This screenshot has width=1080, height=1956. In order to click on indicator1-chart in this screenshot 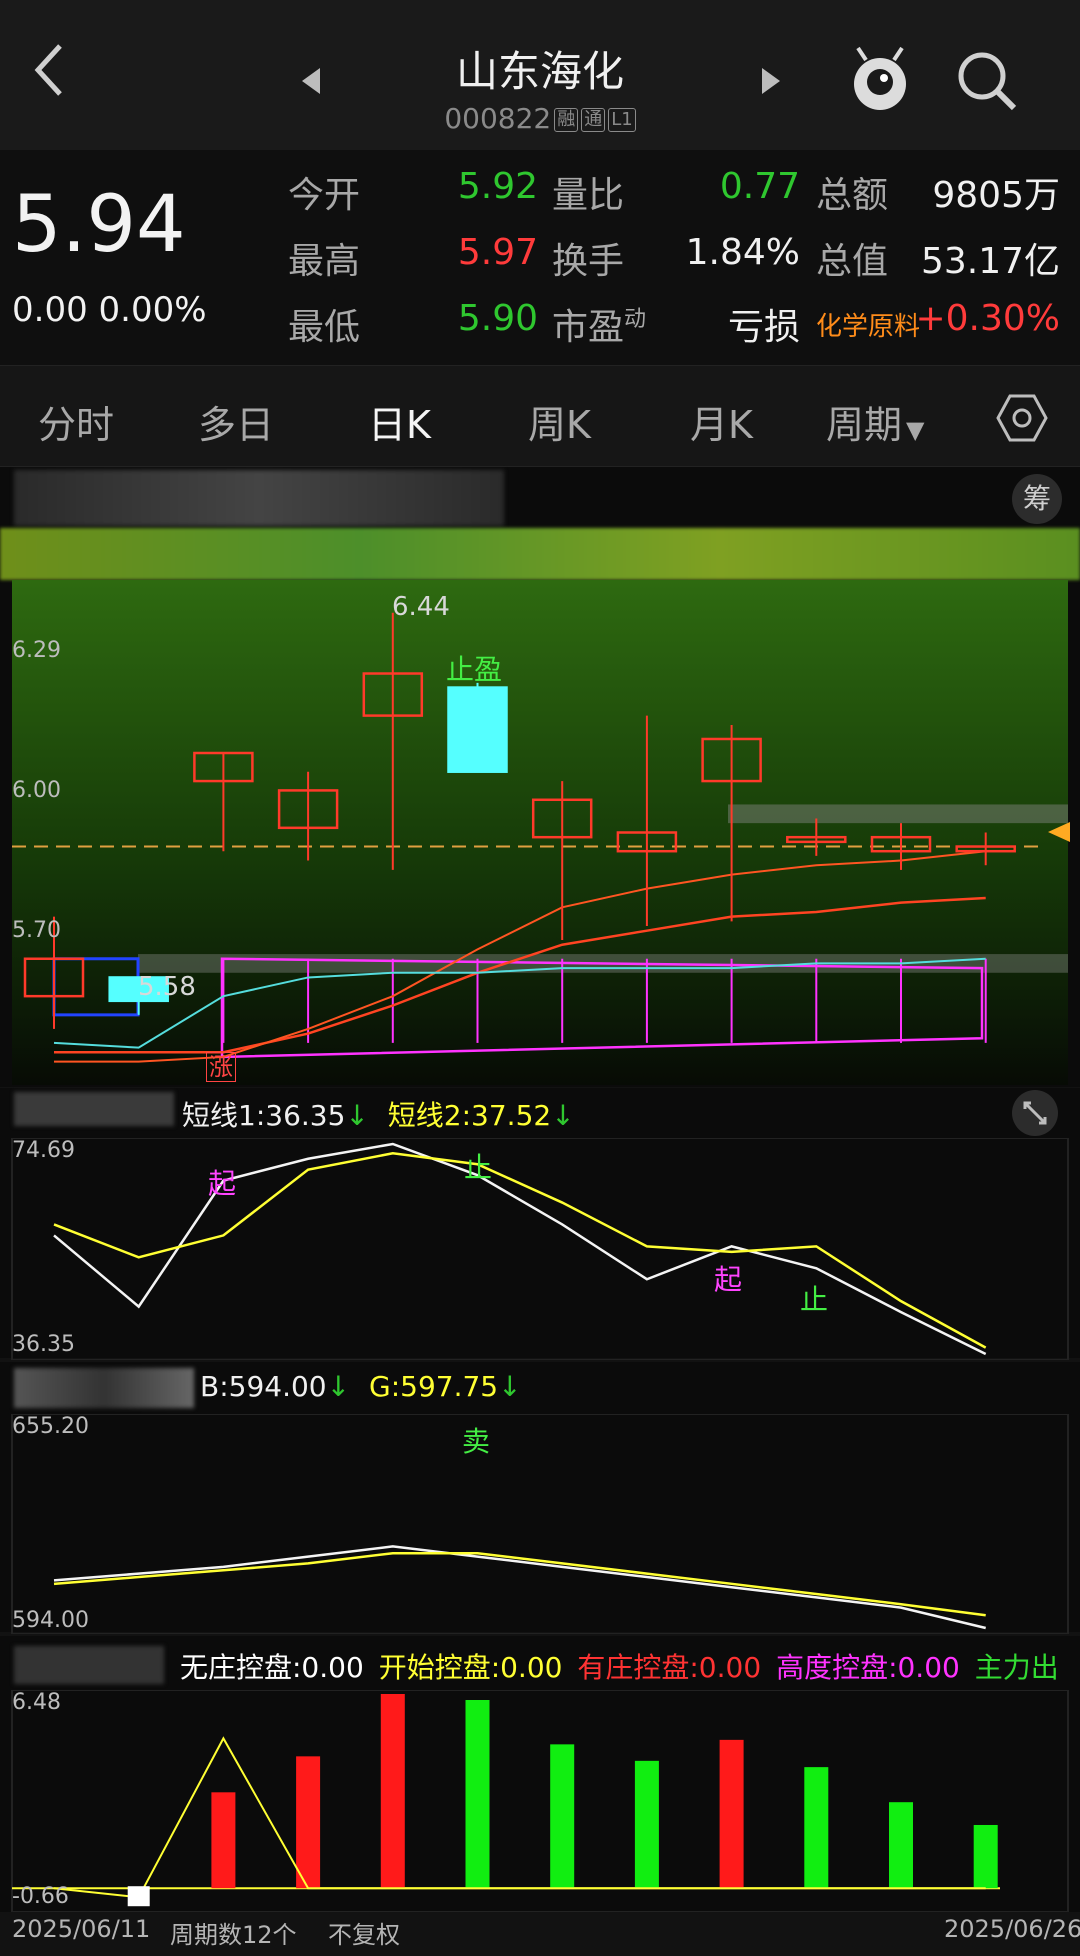, I will do `click(540, 1249)`.